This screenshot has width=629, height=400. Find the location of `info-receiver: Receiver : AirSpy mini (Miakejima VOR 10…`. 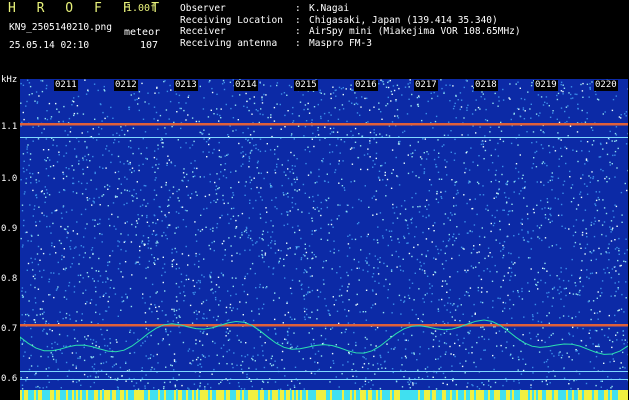

info-receiver: Receiver : AirSpy mini (Miakejima VOR 10… is located at coordinates (350, 32).